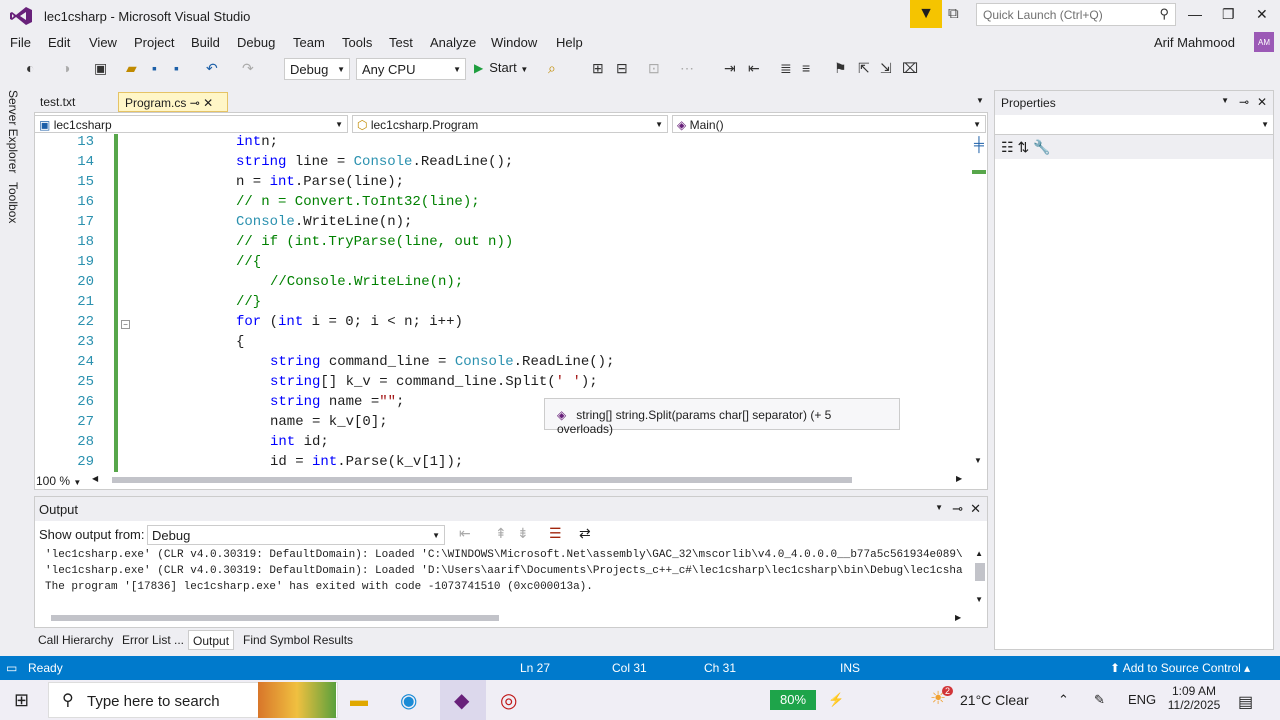 The height and width of the screenshot is (720, 1280). I want to click on scroll-up-icon: ▲, so click(979, 553).